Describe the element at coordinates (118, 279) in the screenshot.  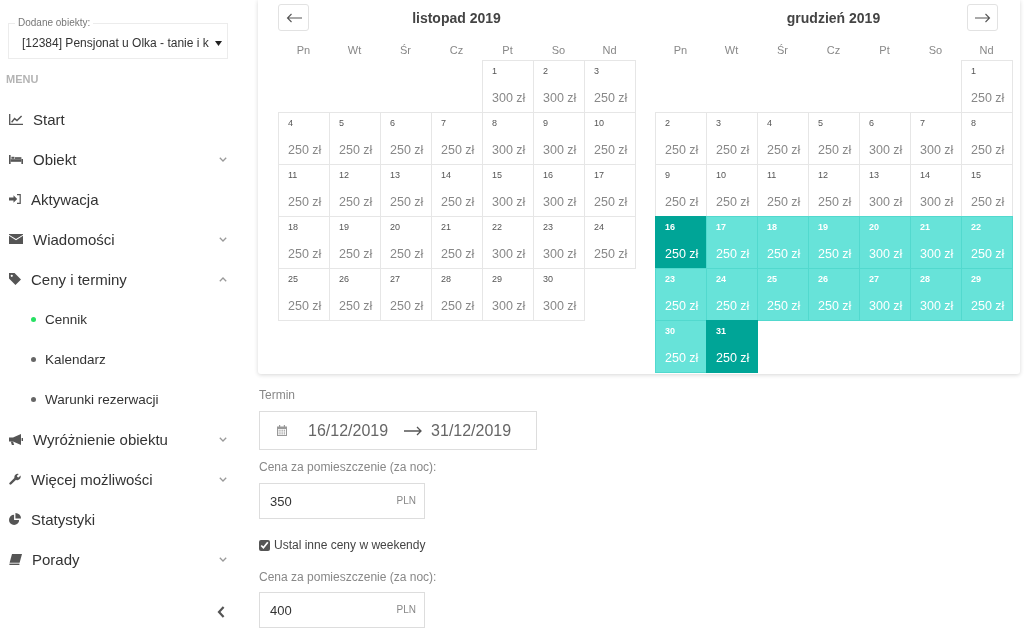
I see `menu-item: Ceny i terminy` at that location.